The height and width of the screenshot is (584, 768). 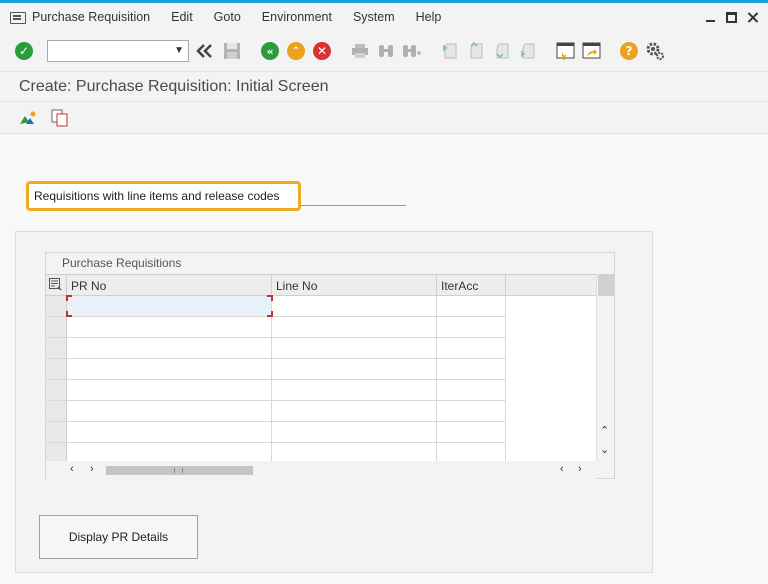 What do you see at coordinates (182, 17) in the screenshot?
I see `menu-edit: Edit` at bounding box center [182, 17].